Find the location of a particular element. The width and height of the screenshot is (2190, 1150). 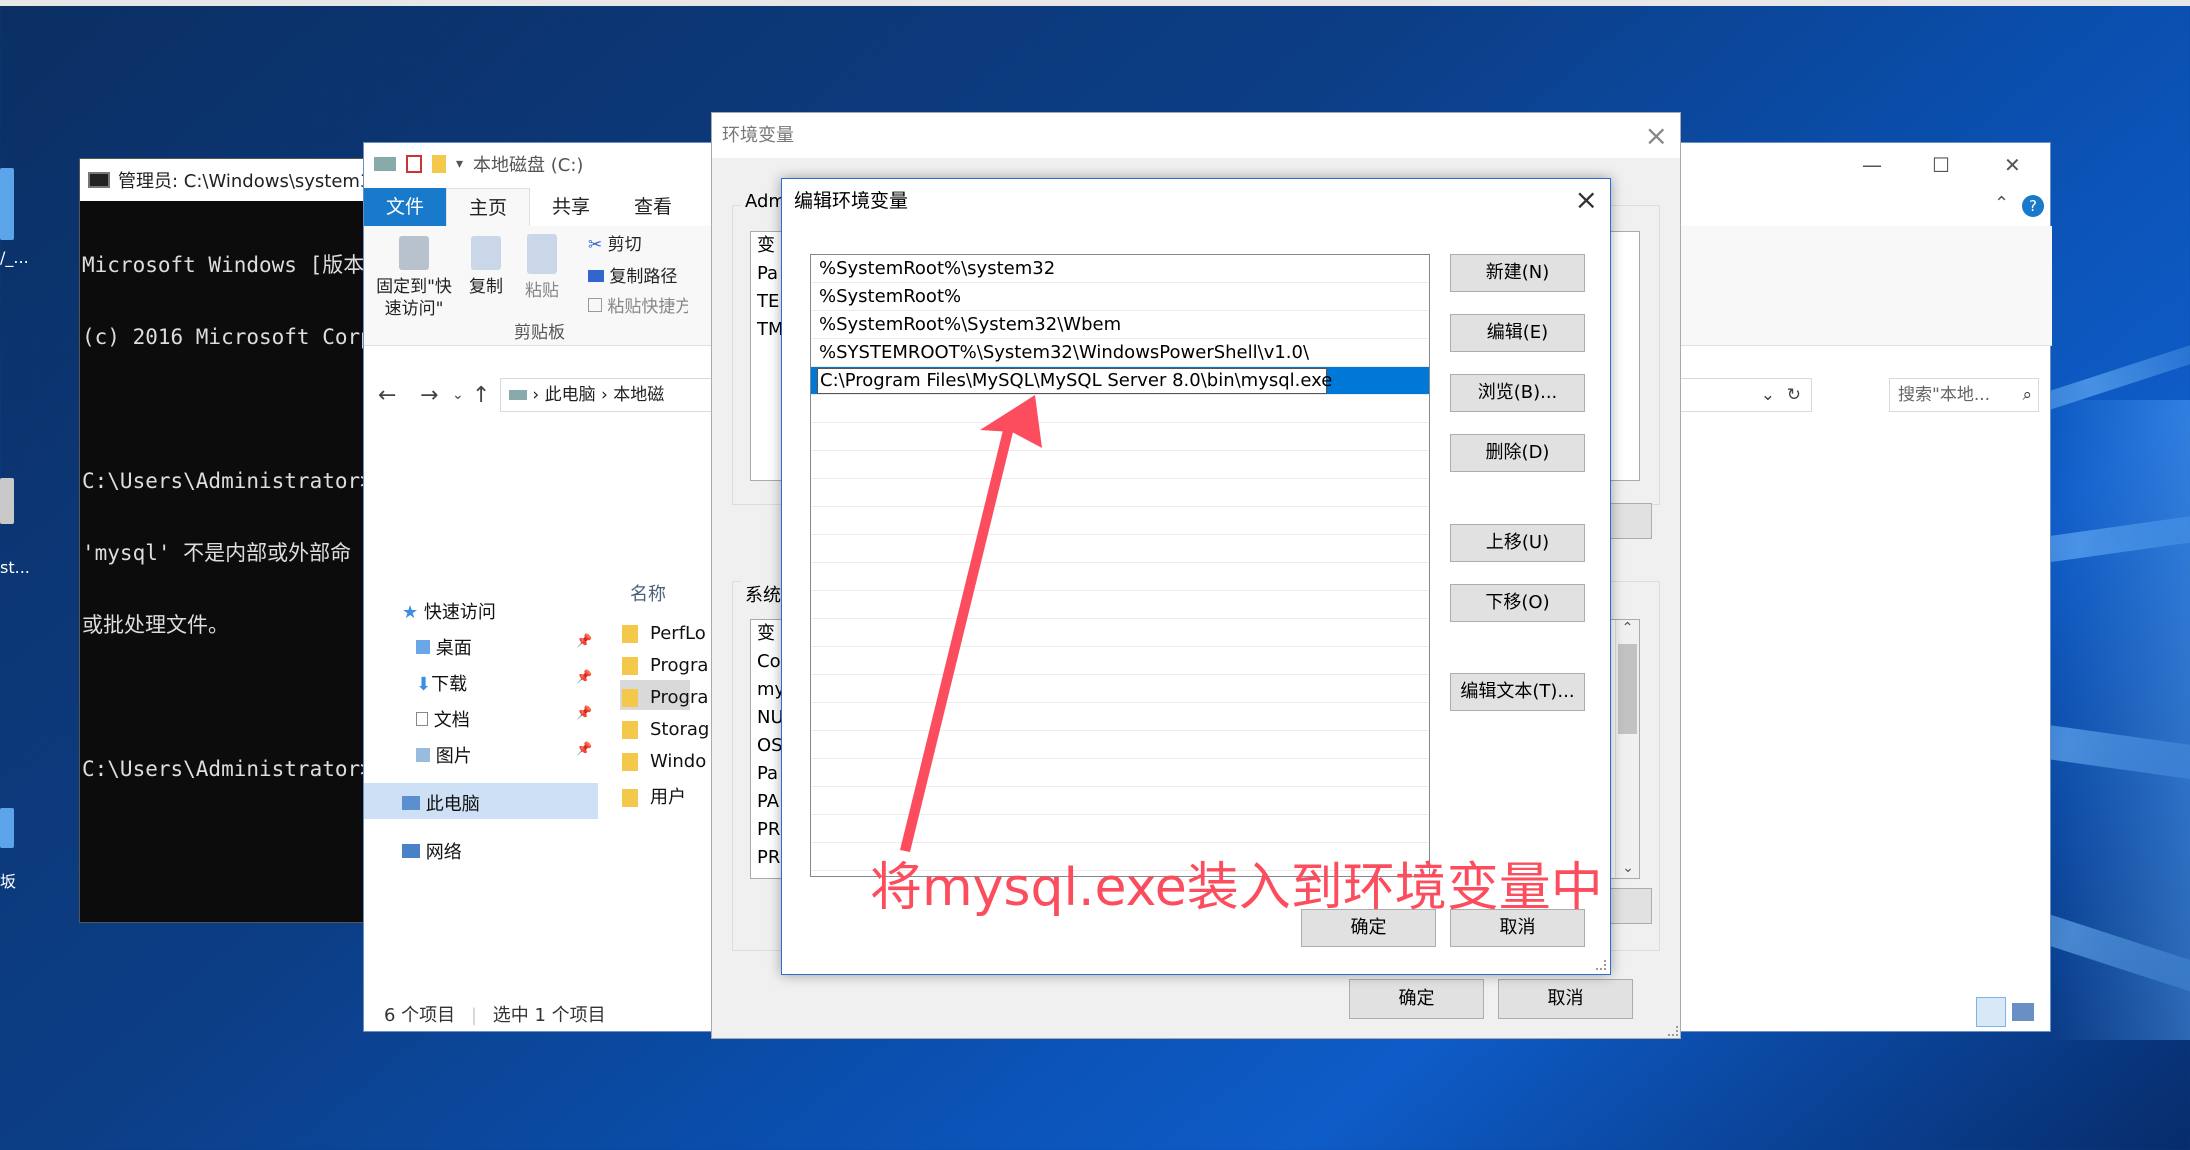

annotation-arrow is located at coordinates (971, 623).